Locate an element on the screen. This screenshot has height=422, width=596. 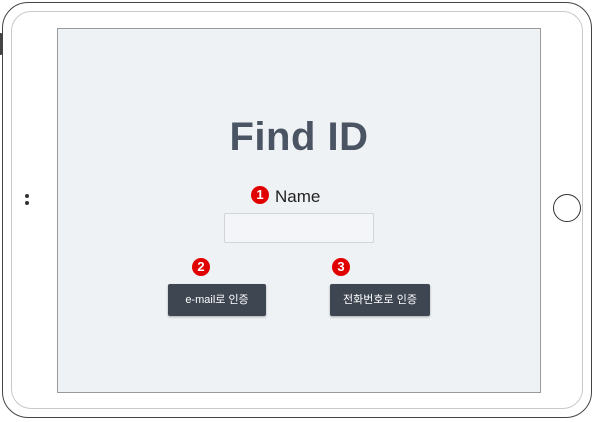
home-button-icon is located at coordinates (567, 208).